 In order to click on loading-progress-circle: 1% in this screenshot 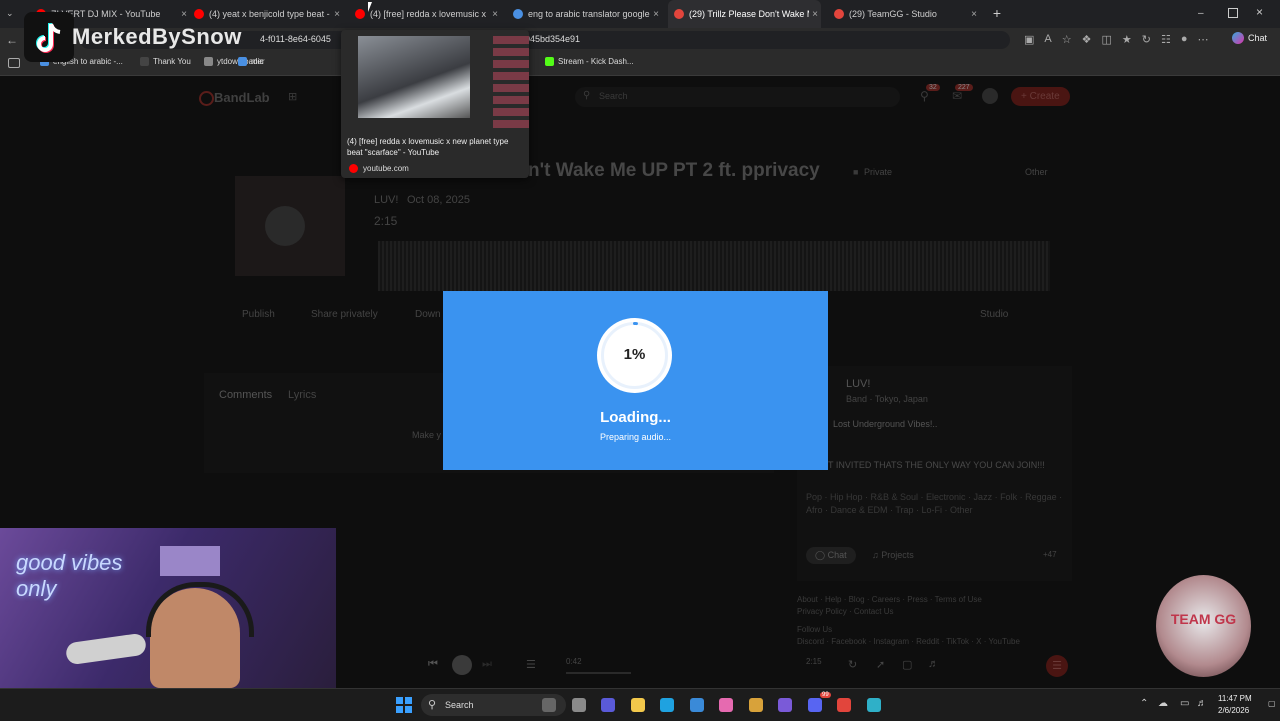, I will do `click(634, 355)`.